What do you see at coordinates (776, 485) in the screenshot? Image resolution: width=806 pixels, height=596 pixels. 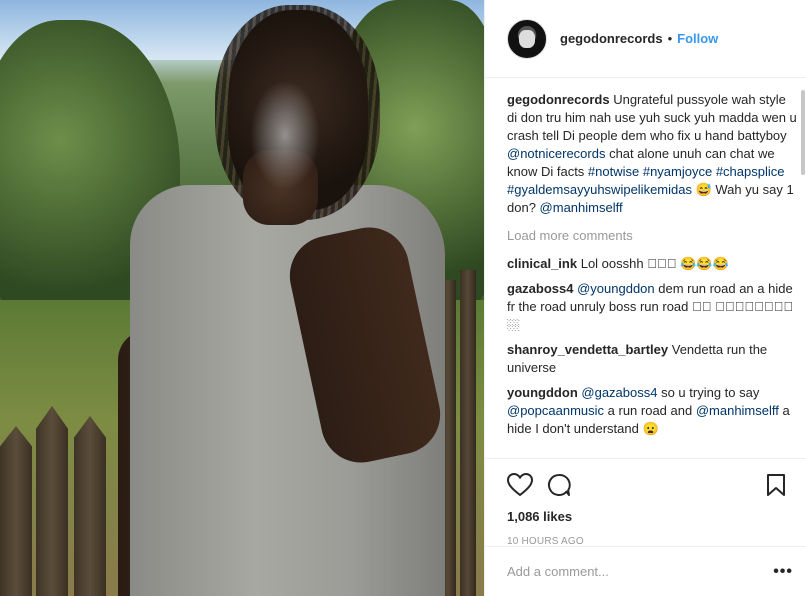 I see `bookmark-icon` at bounding box center [776, 485].